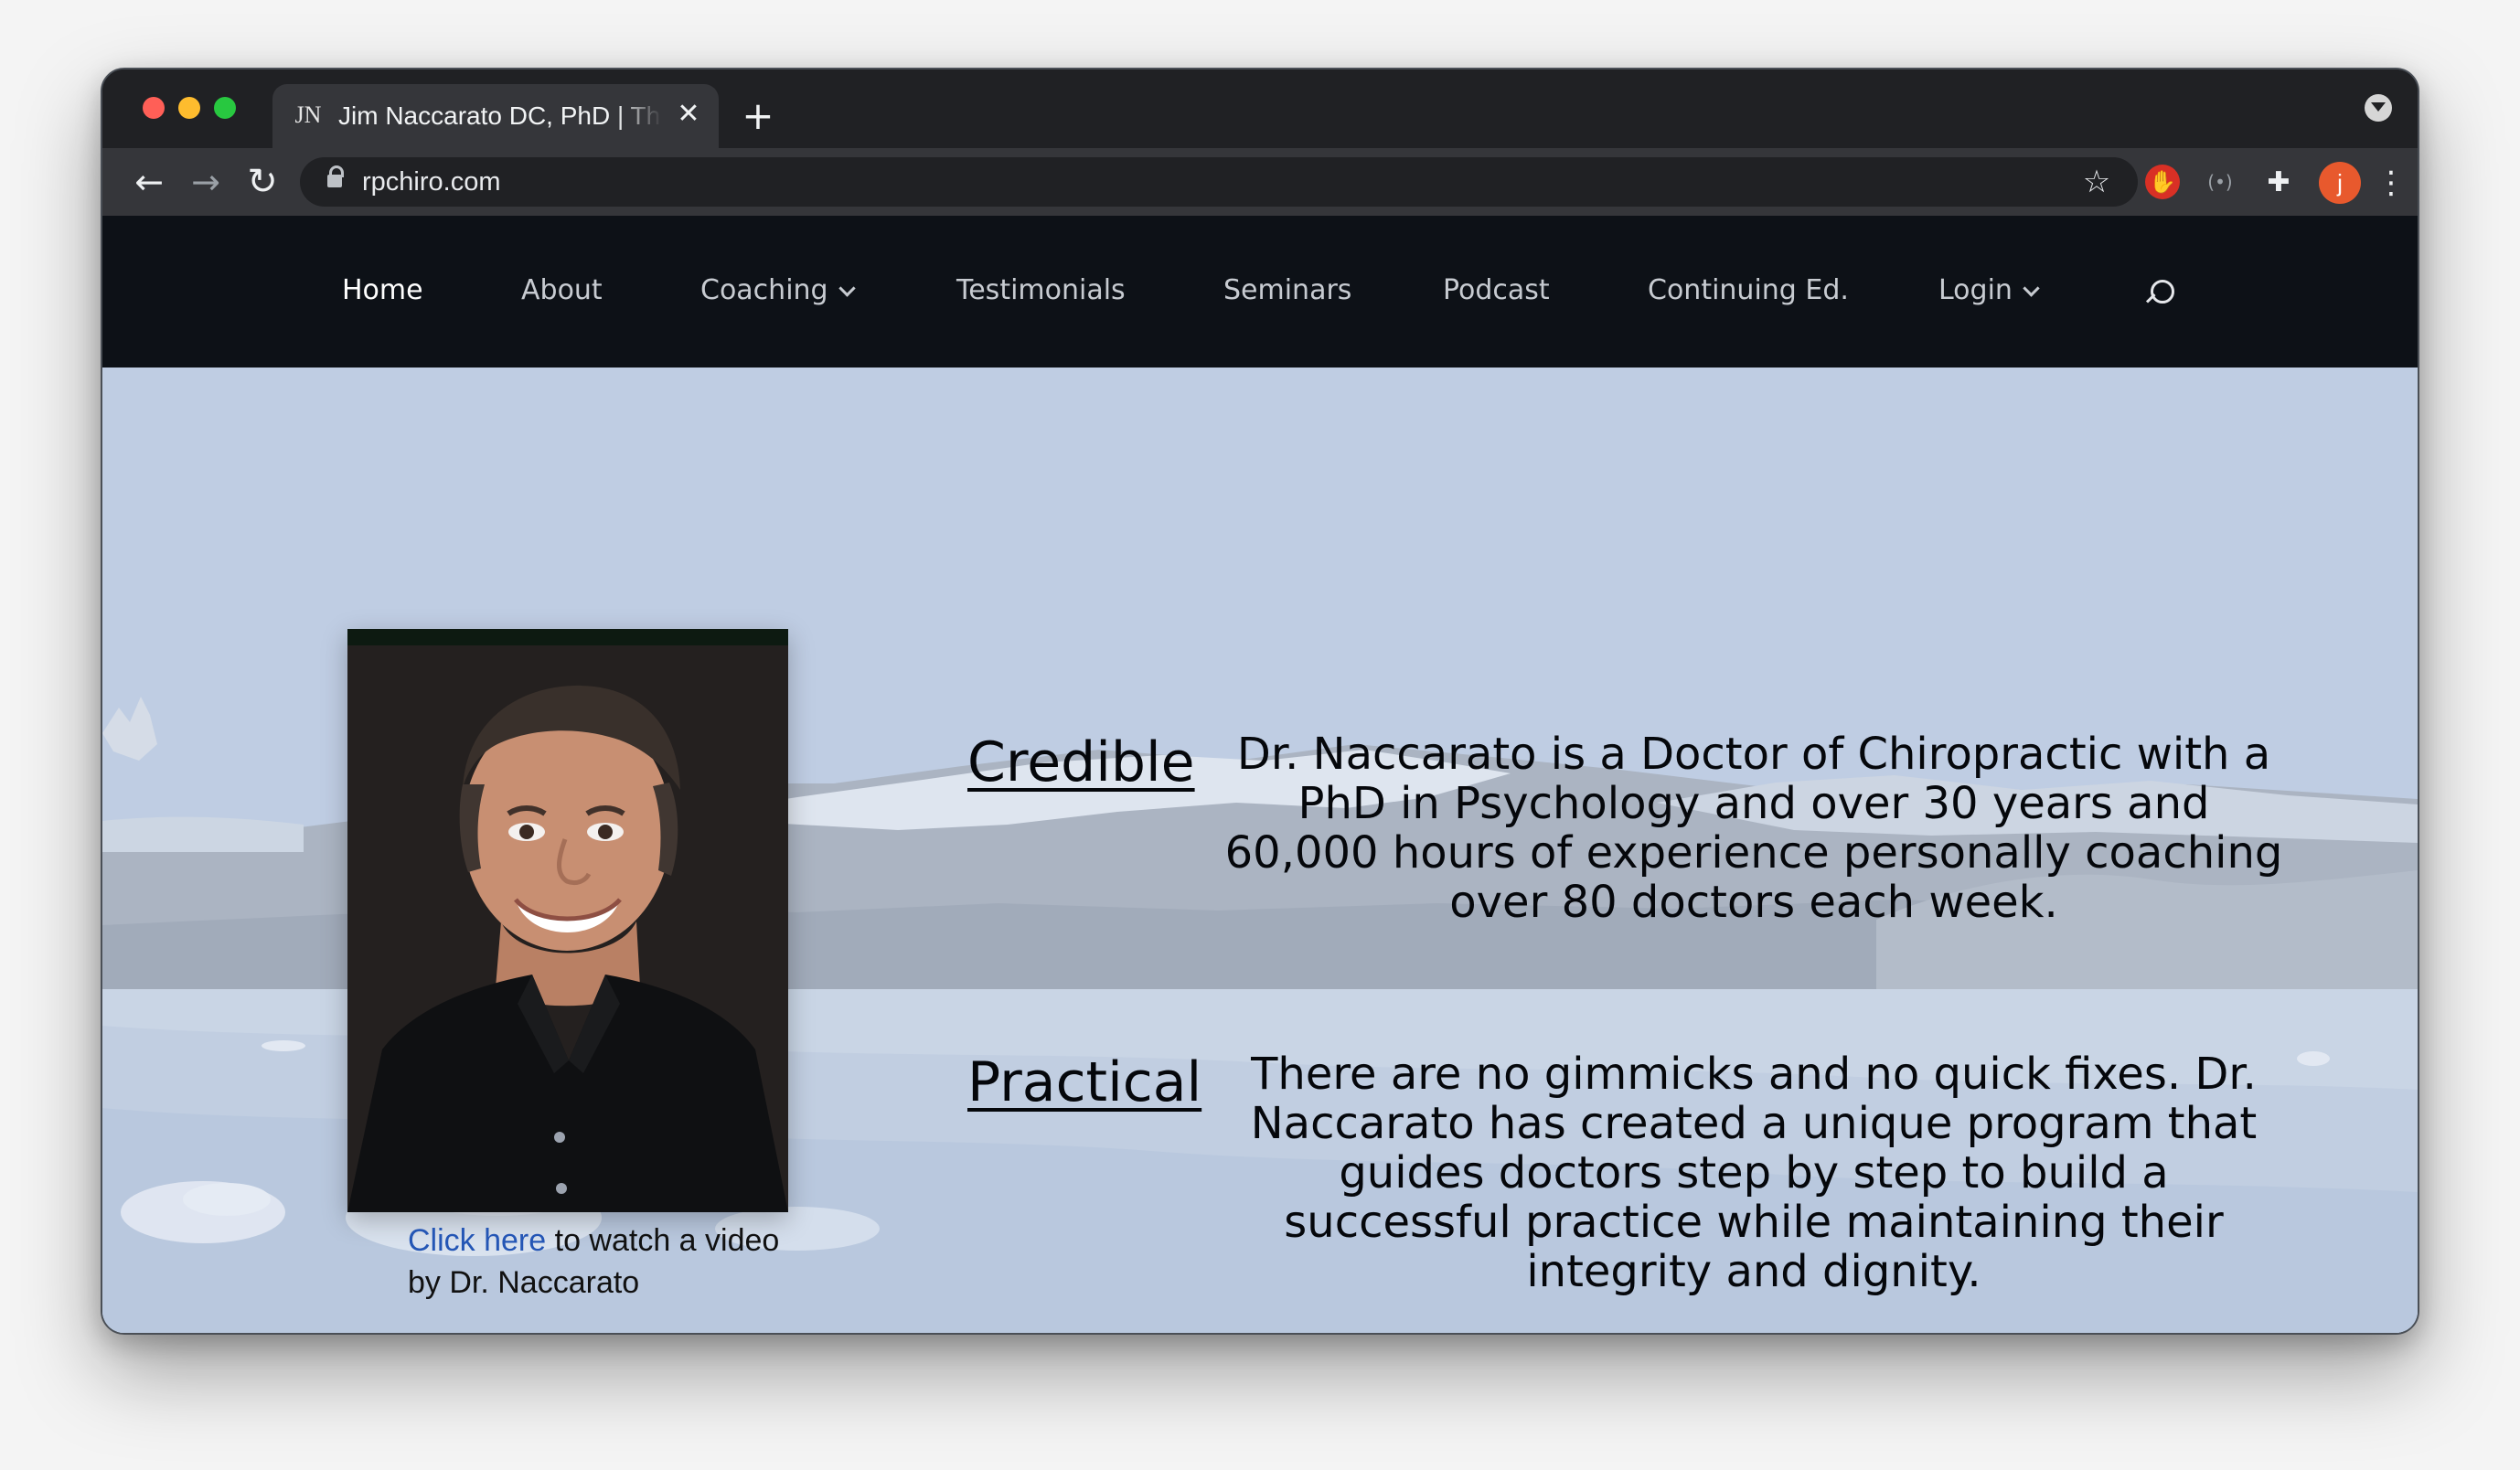  I want to click on new-tab-button: +, so click(758, 116).